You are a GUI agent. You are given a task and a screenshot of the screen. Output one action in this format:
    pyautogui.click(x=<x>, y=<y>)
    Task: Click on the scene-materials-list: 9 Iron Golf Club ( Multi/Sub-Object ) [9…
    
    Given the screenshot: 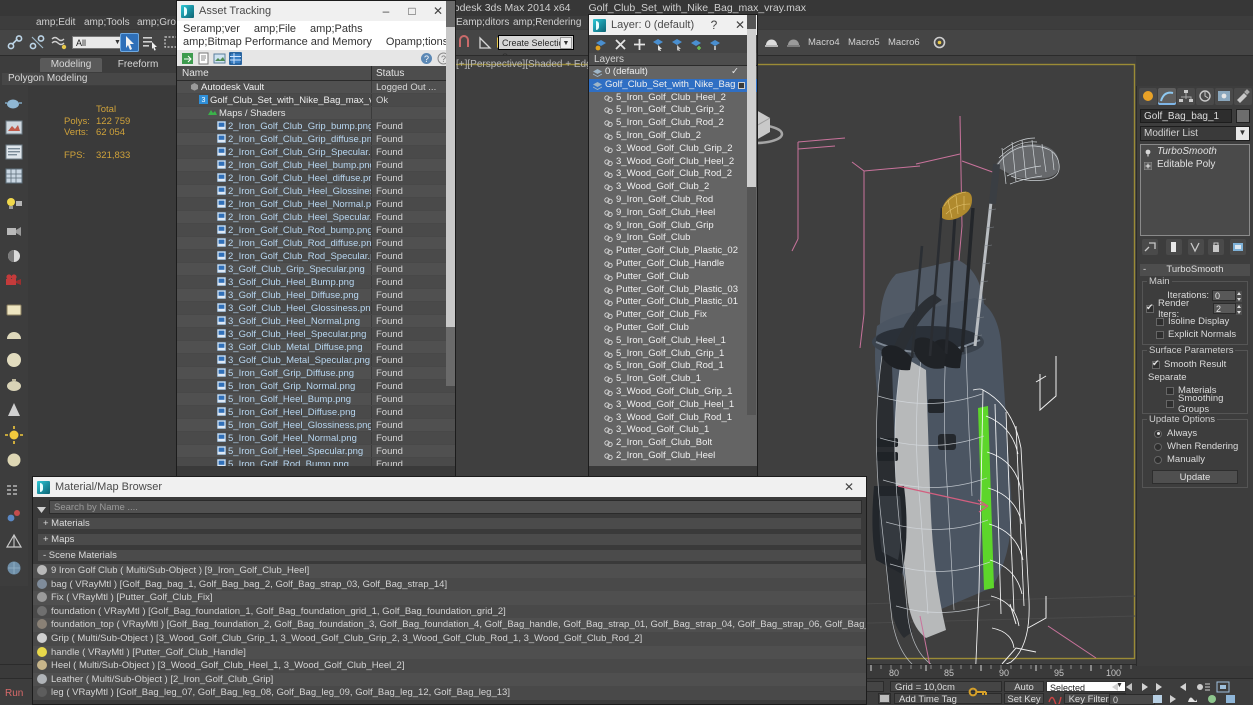 What is the action you would take?
    pyautogui.click(x=449, y=632)
    